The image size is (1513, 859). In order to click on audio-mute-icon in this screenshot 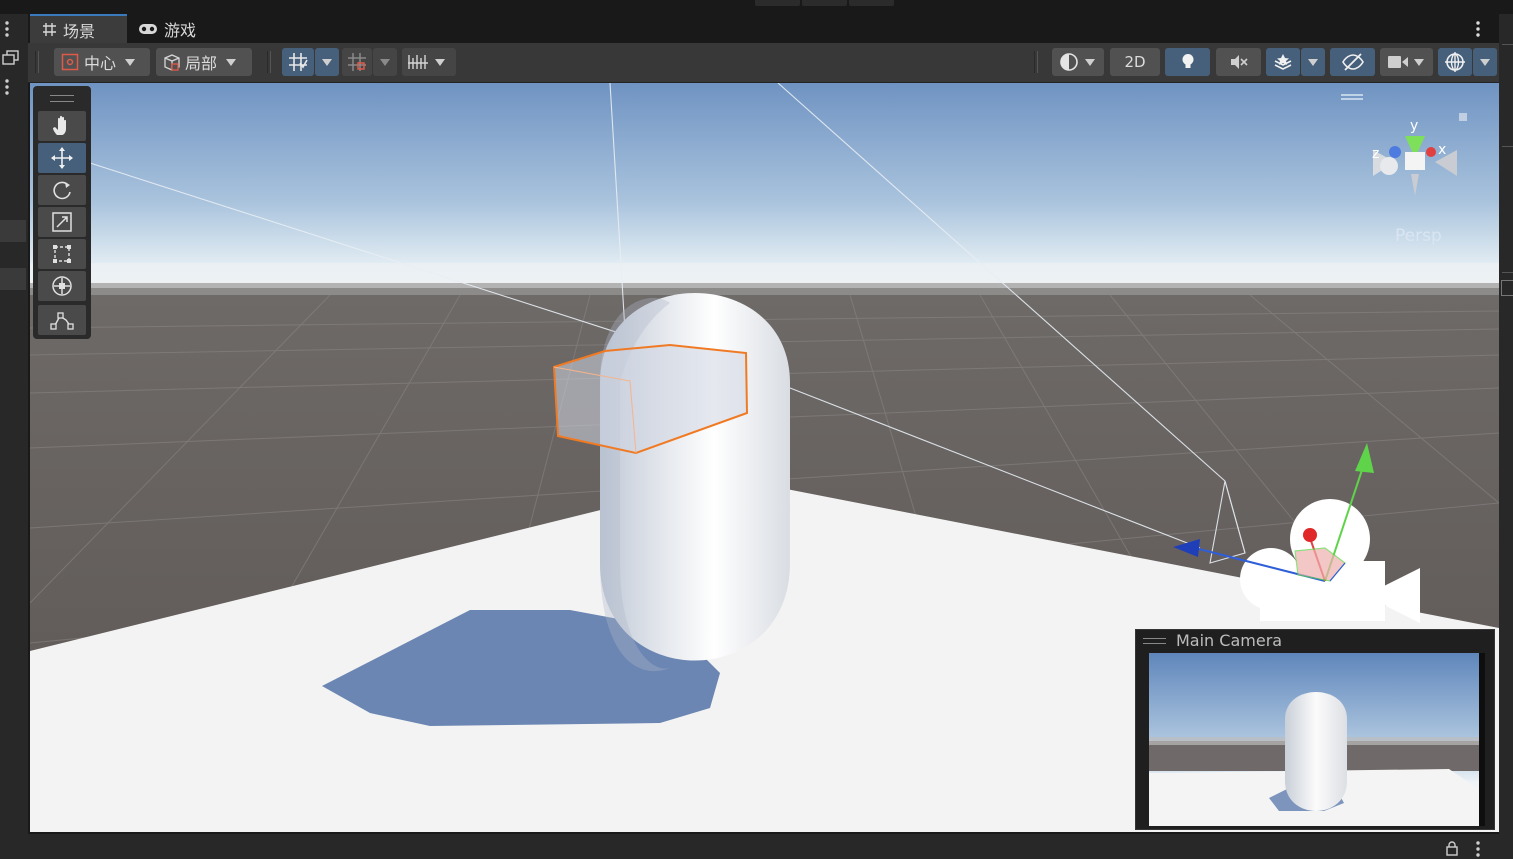, I will do `click(1239, 62)`.